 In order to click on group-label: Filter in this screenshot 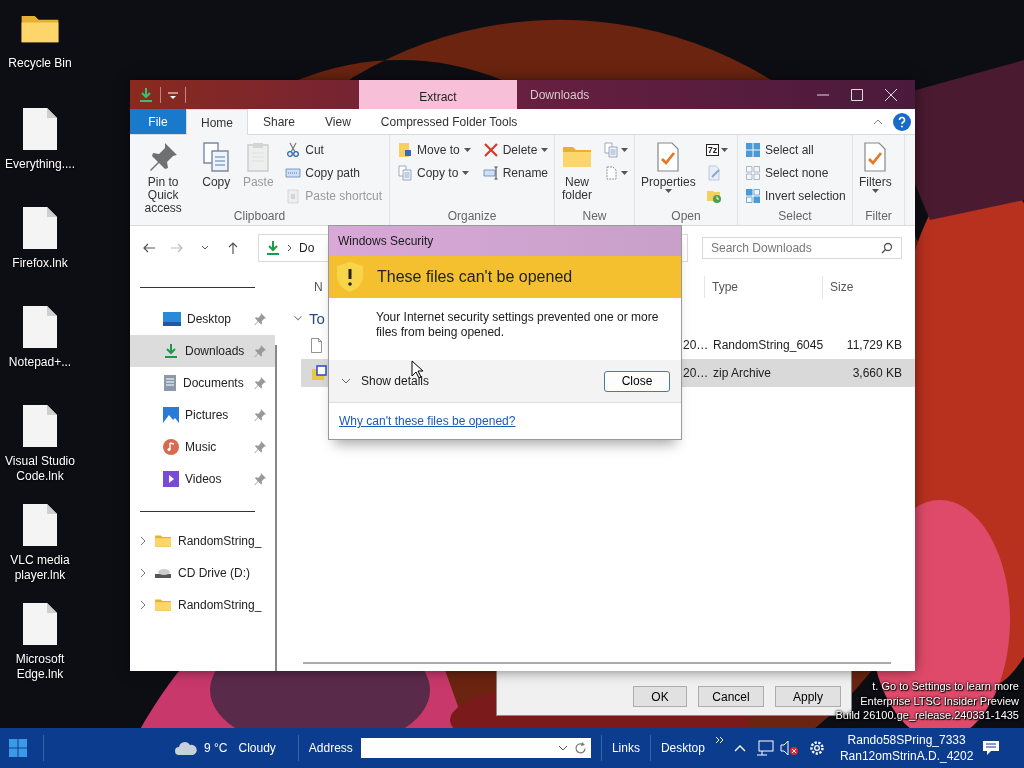, I will do `click(878, 216)`.